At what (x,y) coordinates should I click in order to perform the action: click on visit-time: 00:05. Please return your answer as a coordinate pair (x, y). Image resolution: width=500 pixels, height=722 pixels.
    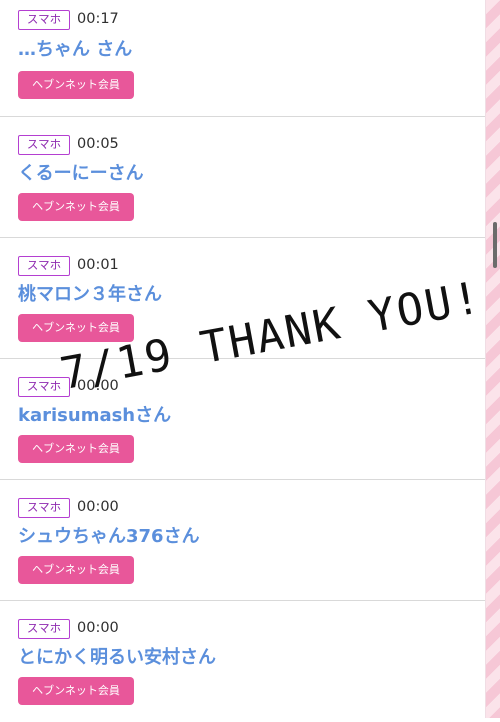
    Looking at the image, I should click on (98, 144).